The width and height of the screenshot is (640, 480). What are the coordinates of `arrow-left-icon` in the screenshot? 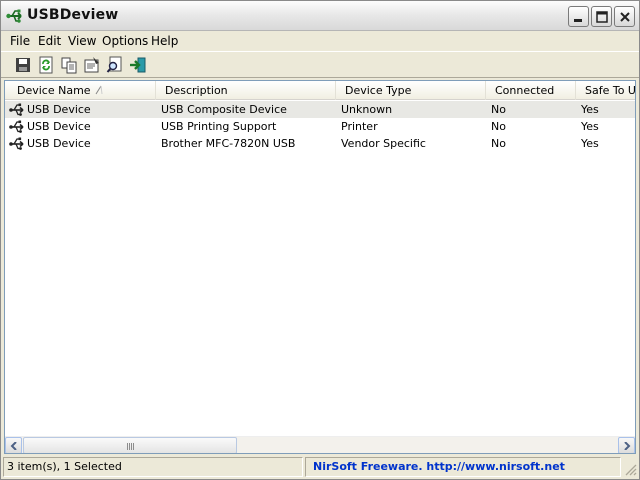 It's located at (13, 446).